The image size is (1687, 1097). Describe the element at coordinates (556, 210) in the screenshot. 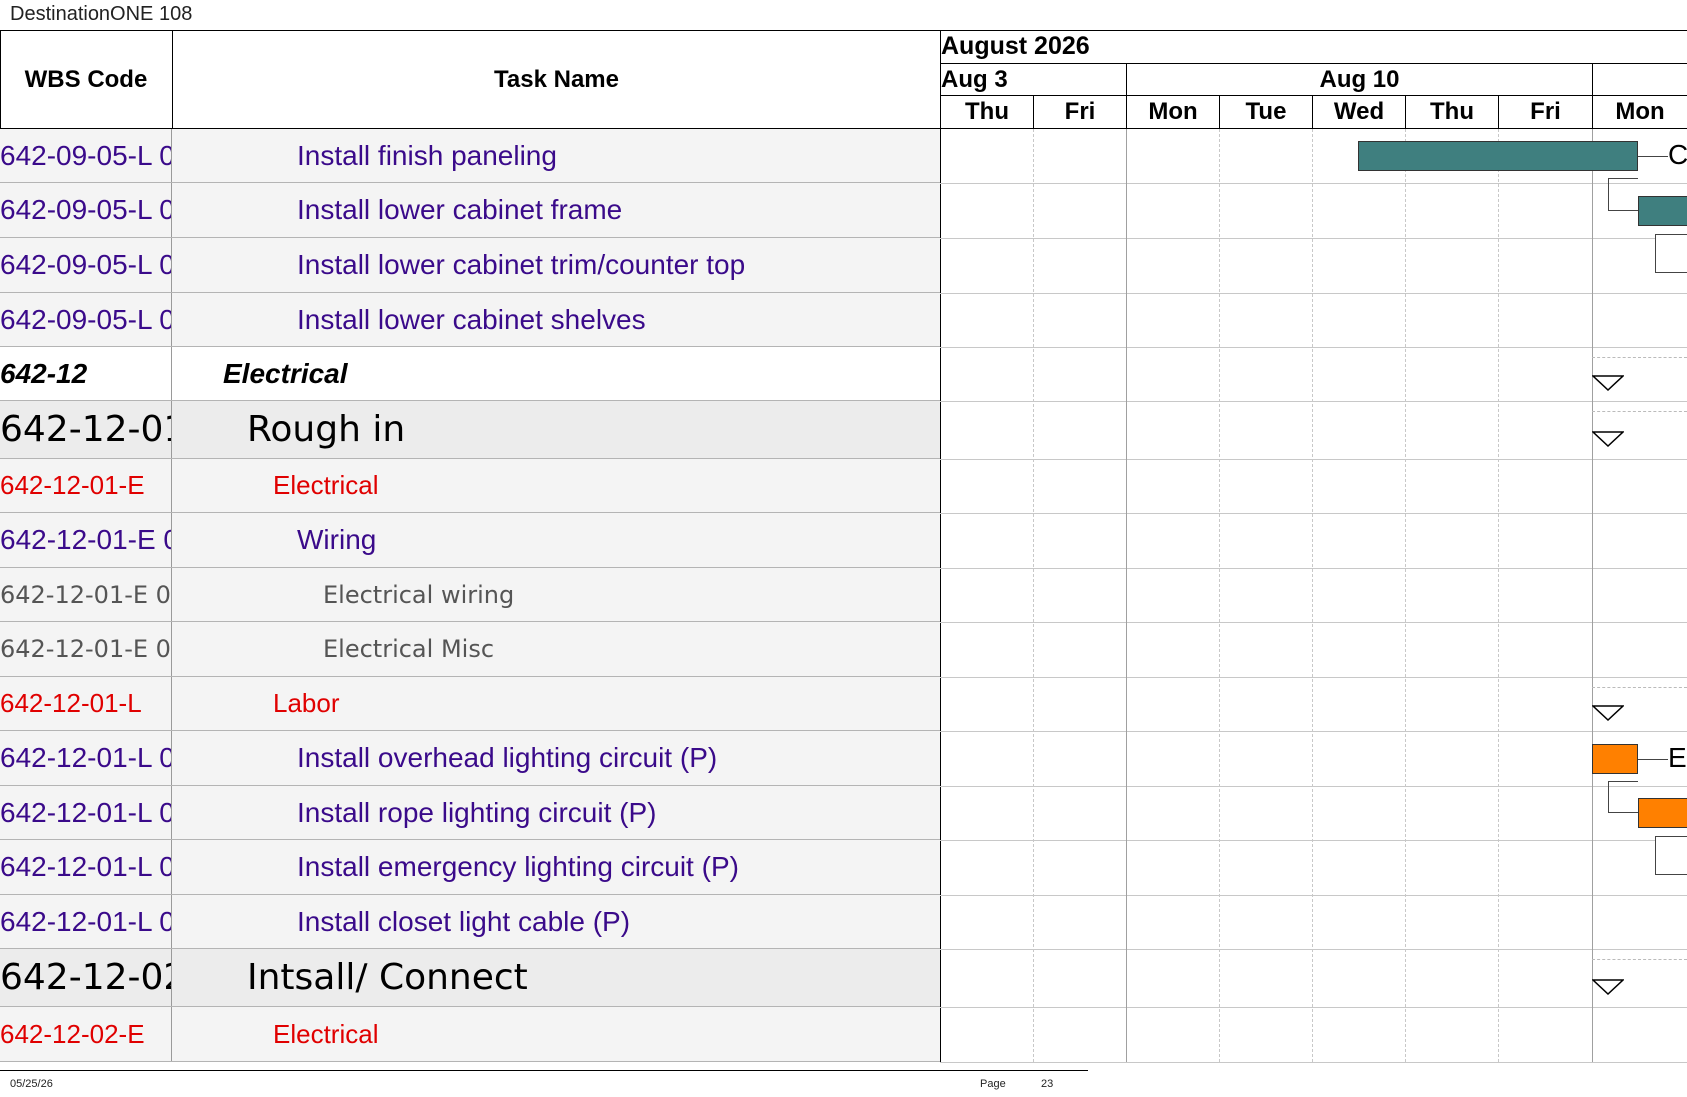

I see `task-name-cell: Install lower cabinet frame` at that location.